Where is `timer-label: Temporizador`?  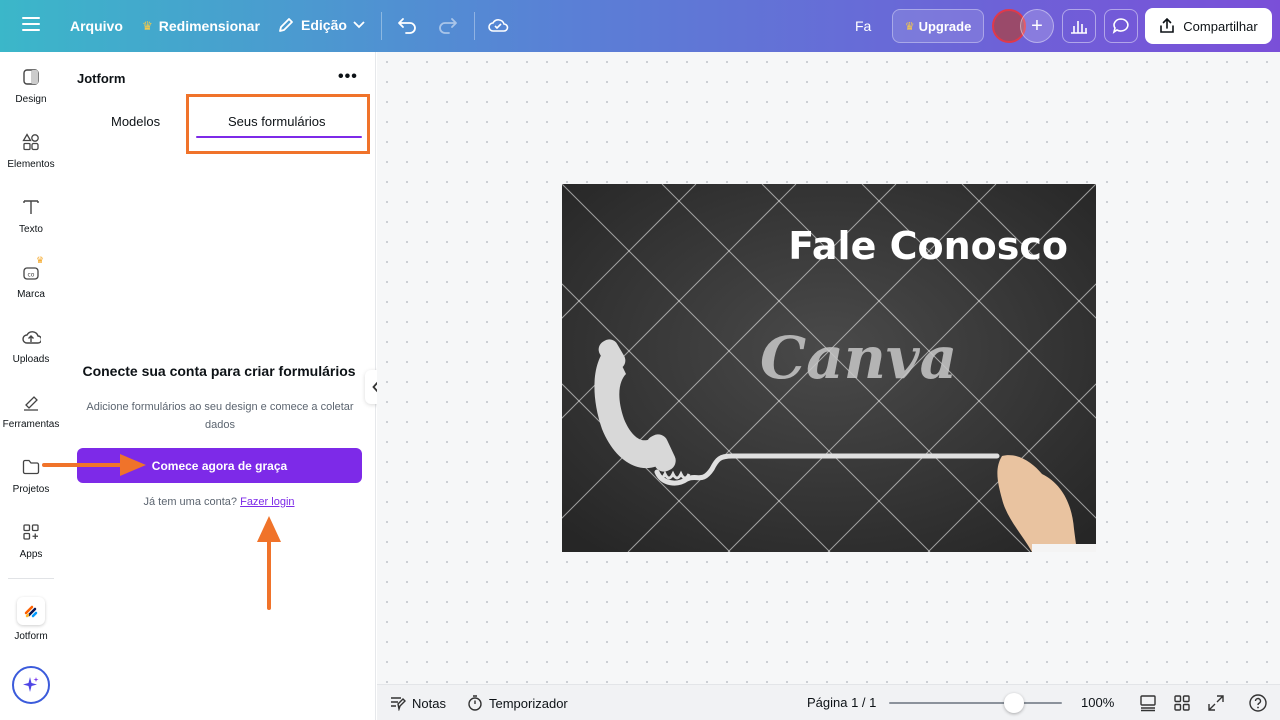 timer-label: Temporizador is located at coordinates (528, 703).